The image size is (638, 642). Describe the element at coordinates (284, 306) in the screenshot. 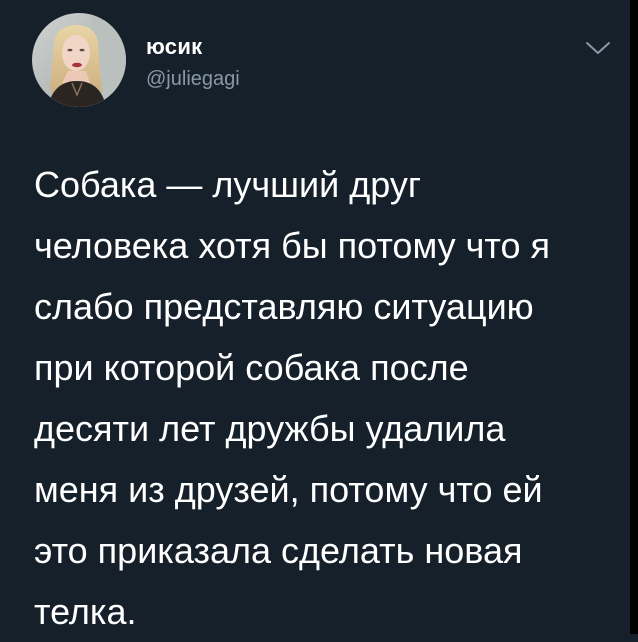

I see `tweet-line: слабо представляю ситуацию` at that location.